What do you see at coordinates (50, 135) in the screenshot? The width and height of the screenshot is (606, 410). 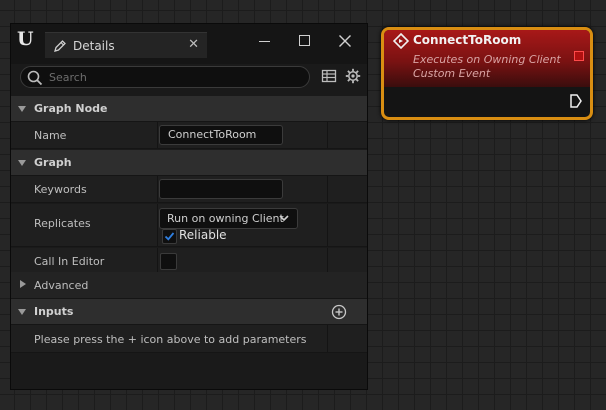 I see `property-name-label: Name` at bounding box center [50, 135].